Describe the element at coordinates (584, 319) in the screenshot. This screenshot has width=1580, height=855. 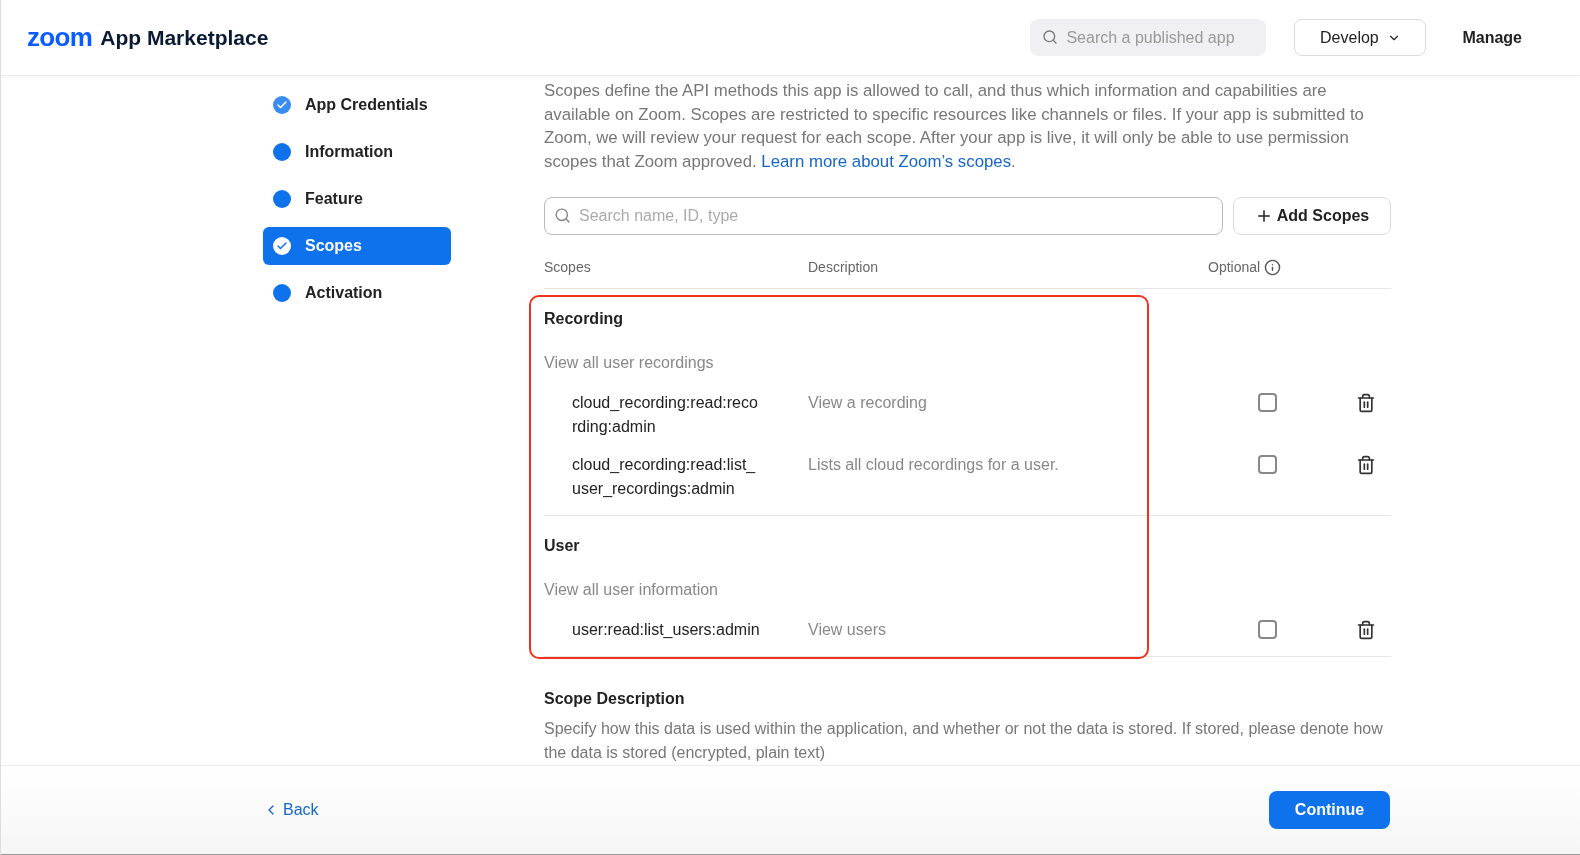
I see `group-title: Recording` at that location.